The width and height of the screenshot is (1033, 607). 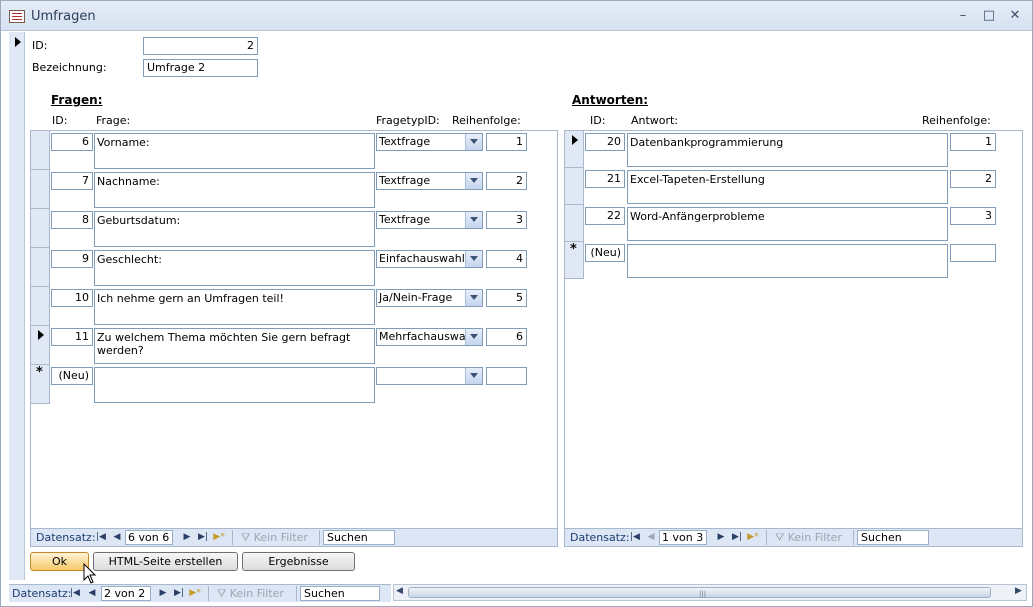 What do you see at coordinates (280, 537) in the screenshot?
I see `filter-label: Kein Filter` at bounding box center [280, 537].